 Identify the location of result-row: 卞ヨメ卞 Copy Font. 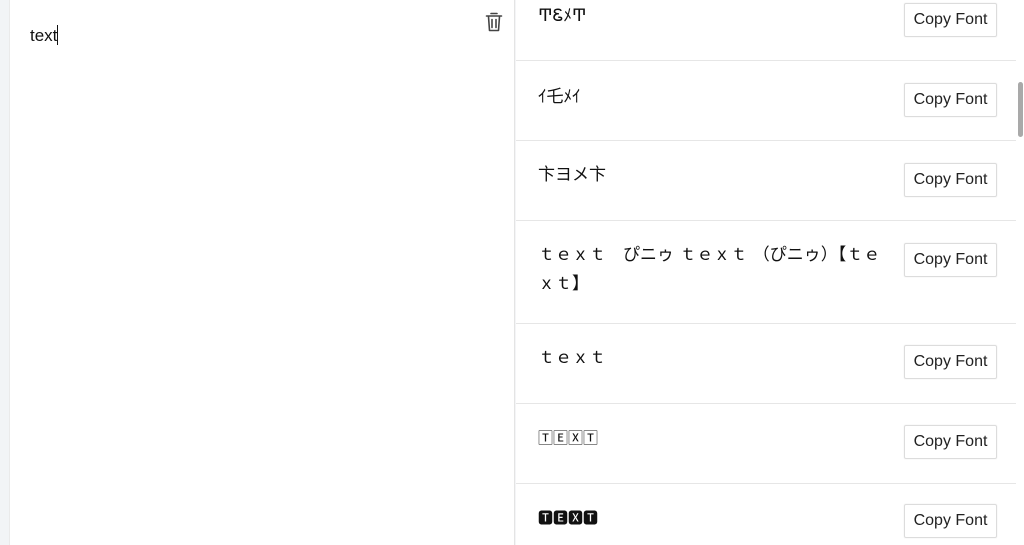
(766, 181).